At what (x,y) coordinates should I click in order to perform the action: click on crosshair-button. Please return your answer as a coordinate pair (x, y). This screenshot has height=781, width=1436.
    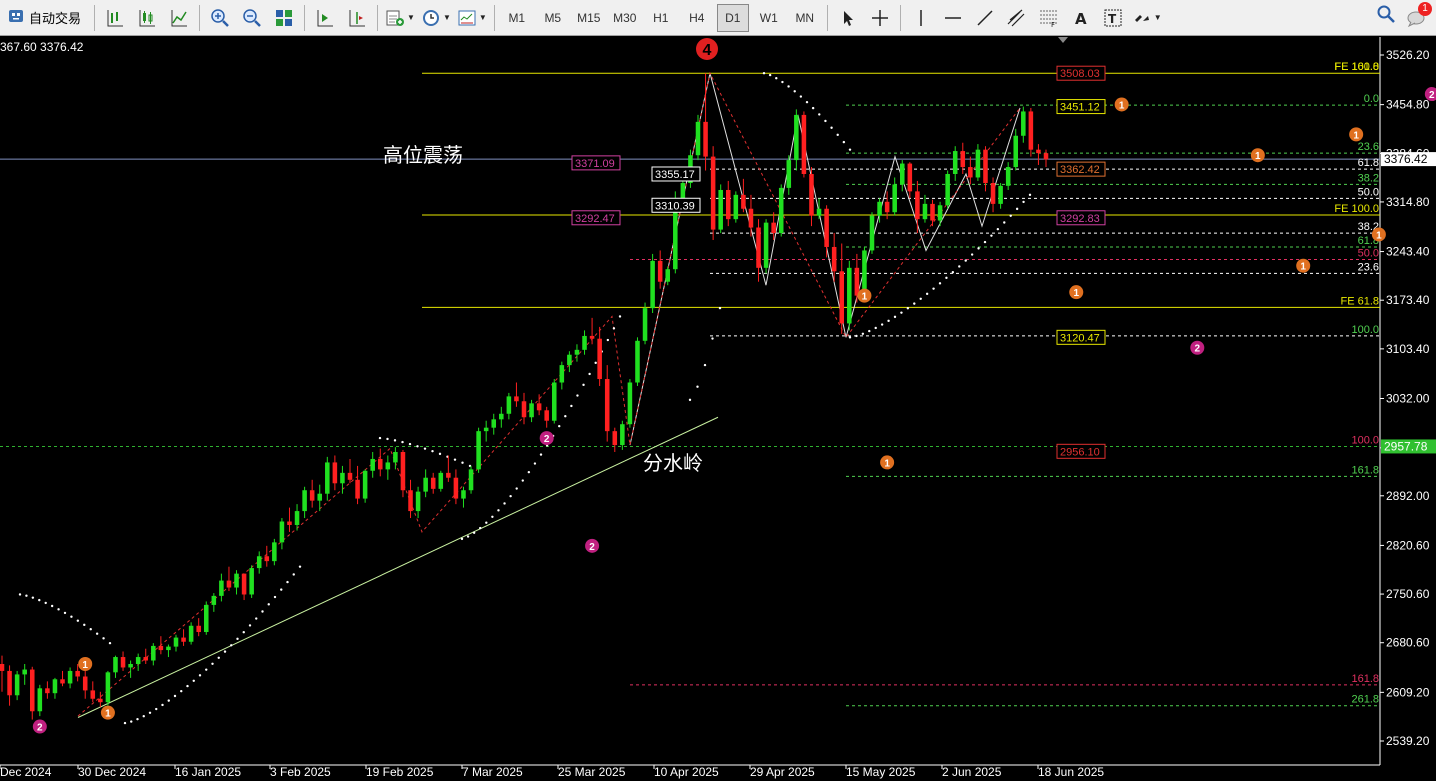
    Looking at the image, I should click on (880, 18).